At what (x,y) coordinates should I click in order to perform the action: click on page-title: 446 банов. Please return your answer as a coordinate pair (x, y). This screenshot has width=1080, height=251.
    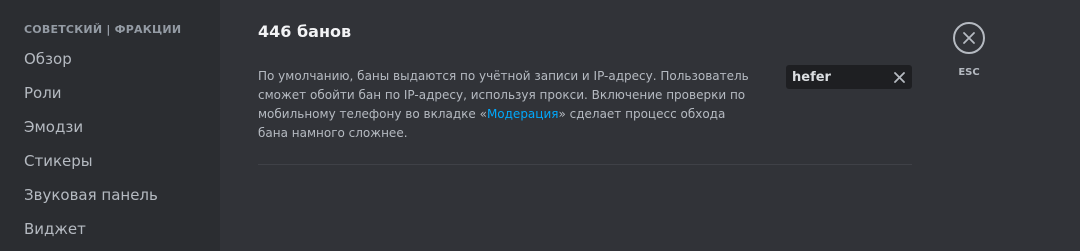
    Looking at the image, I should click on (305, 31).